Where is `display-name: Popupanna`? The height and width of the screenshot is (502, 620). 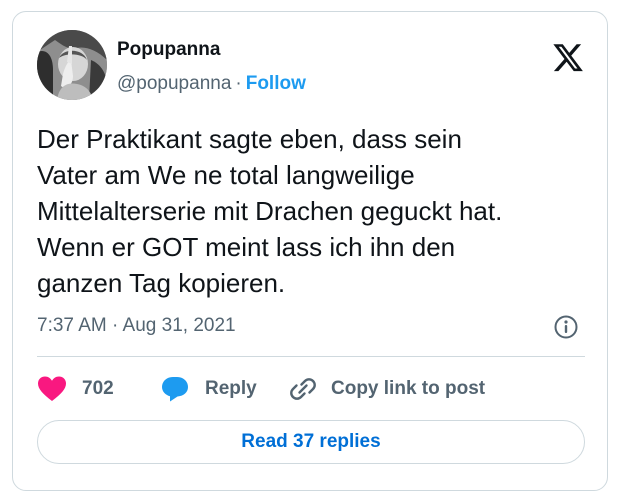
display-name: Popupanna is located at coordinates (168, 50).